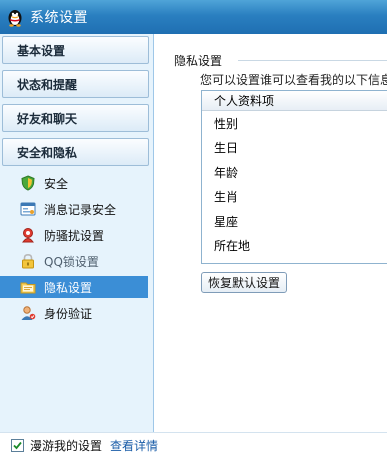 Image resolution: width=387 pixels, height=457 pixels. Describe the element at coordinates (28, 235) in the screenshot. I see `anti-harassment-icon` at that location.